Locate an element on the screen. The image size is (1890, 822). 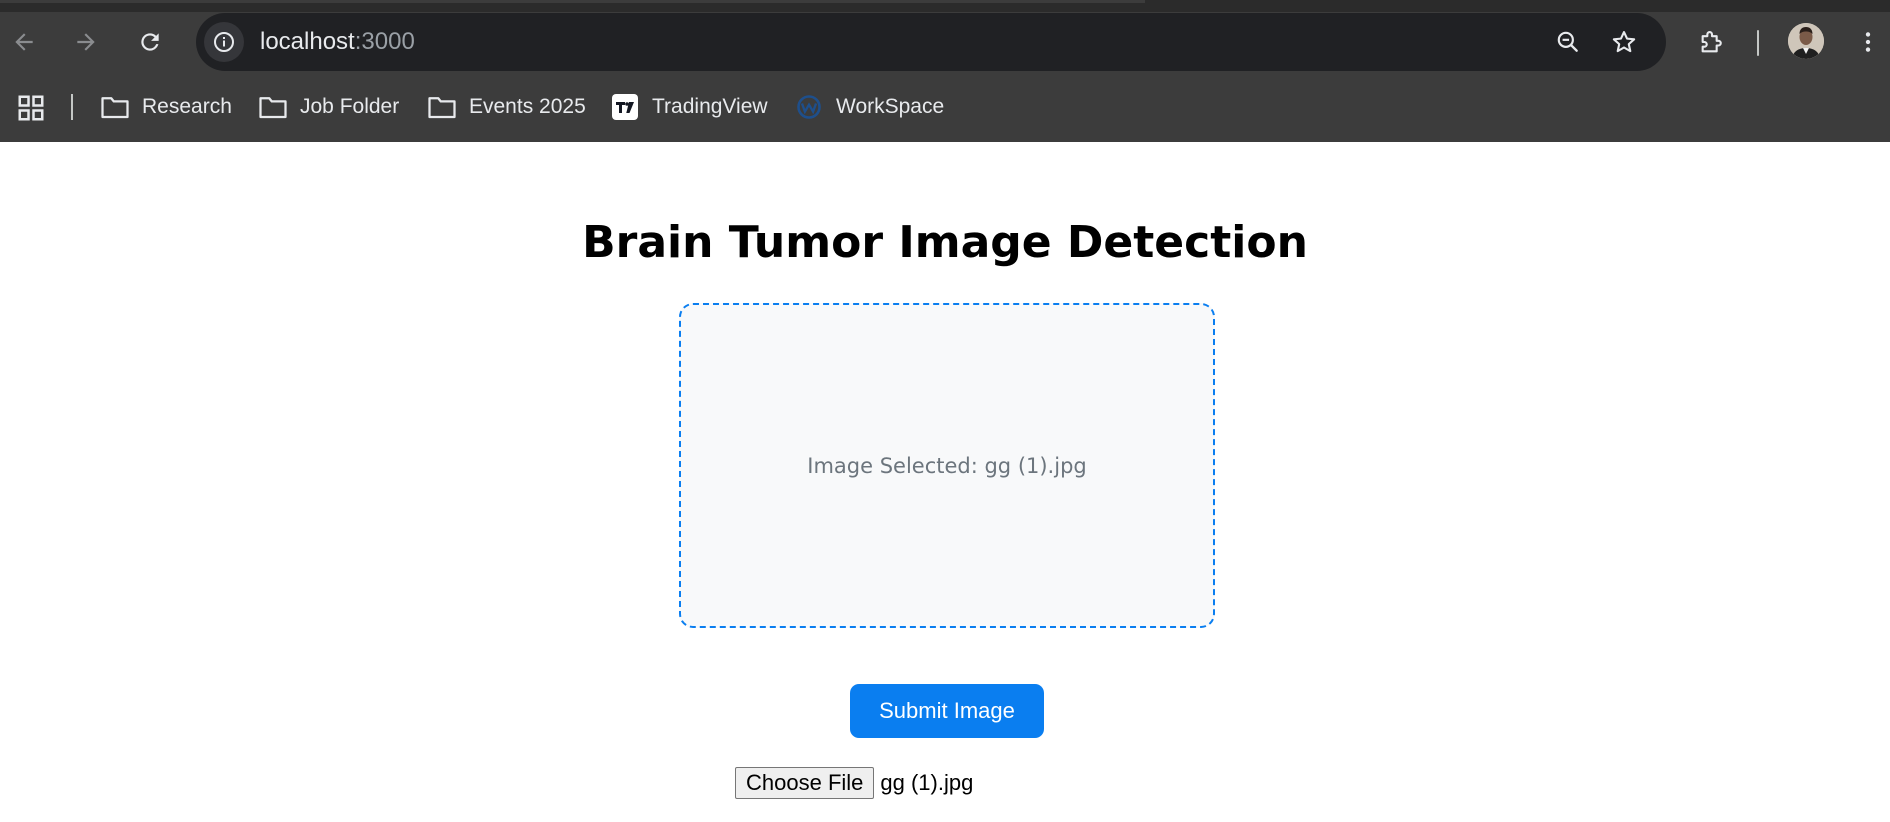
apps-button is located at coordinates (31, 108).